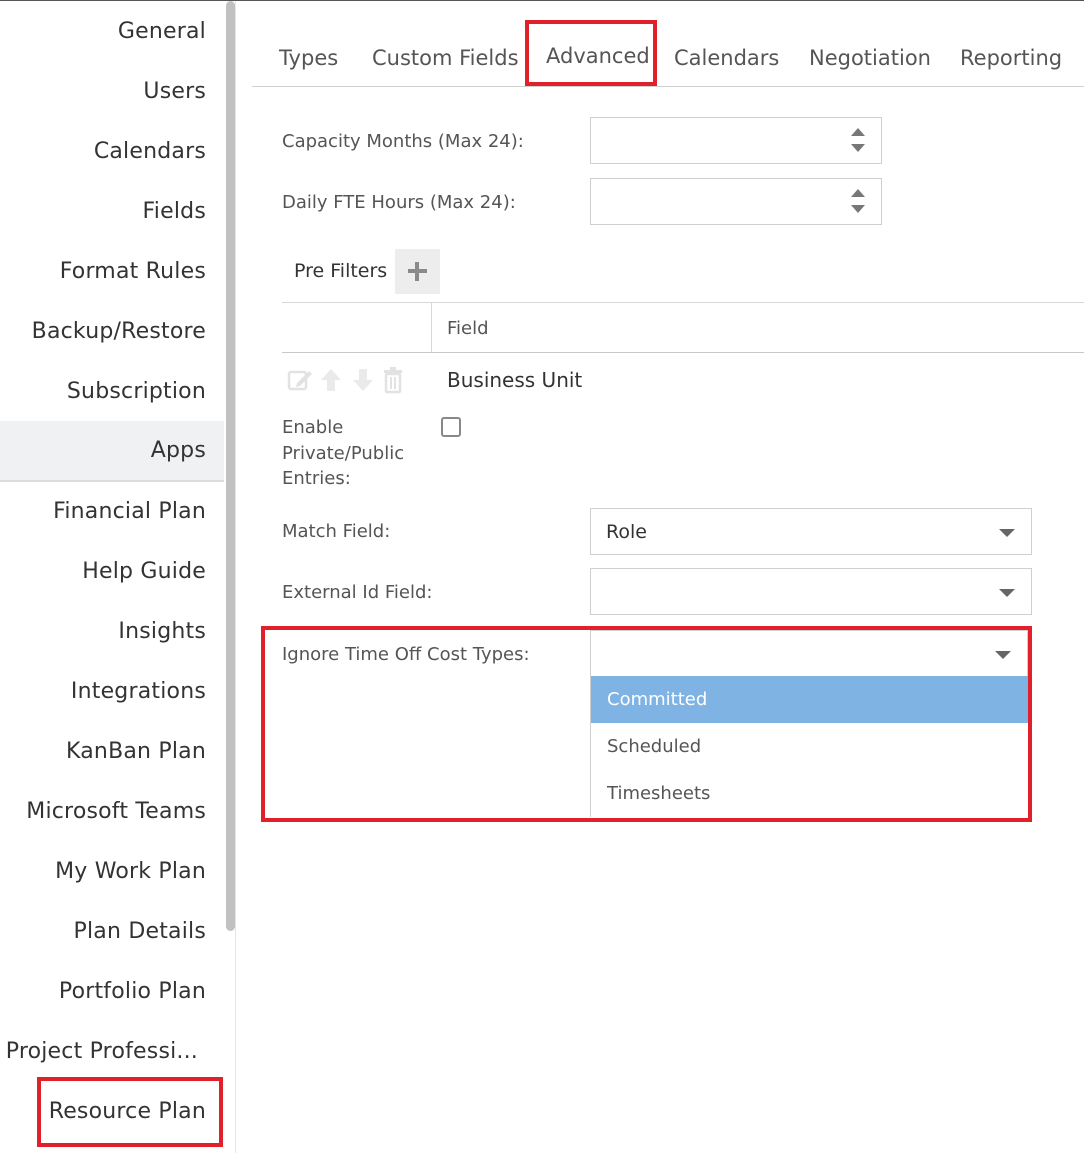 Image resolution: width=1084 pixels, height=1153 pixels. I want to click on sidebar-item-users: Users, so click(112, 92).